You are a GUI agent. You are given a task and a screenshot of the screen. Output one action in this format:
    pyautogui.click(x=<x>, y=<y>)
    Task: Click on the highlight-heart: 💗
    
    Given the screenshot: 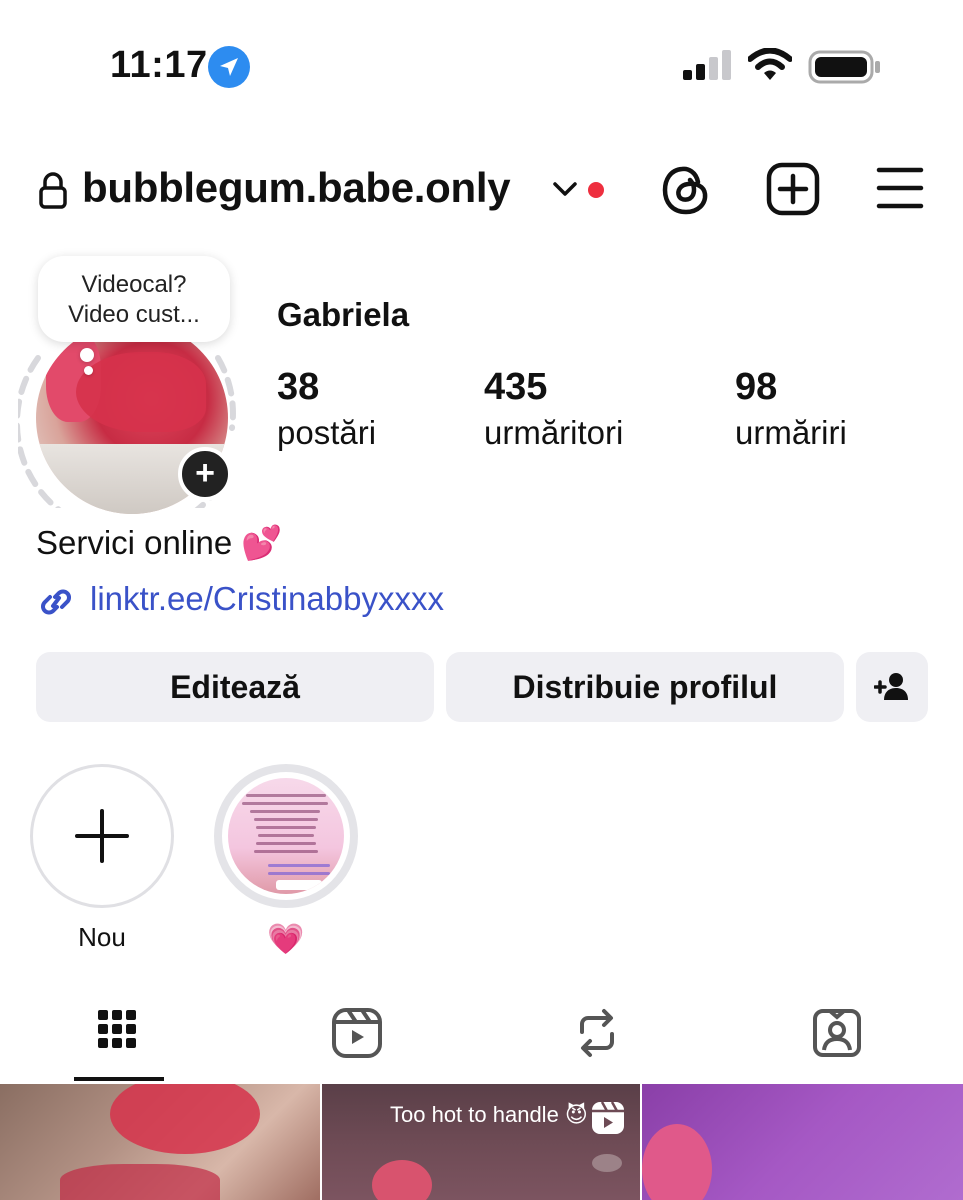 What is the action you would take?
    pyautogui.click(x=286, y=860)
    